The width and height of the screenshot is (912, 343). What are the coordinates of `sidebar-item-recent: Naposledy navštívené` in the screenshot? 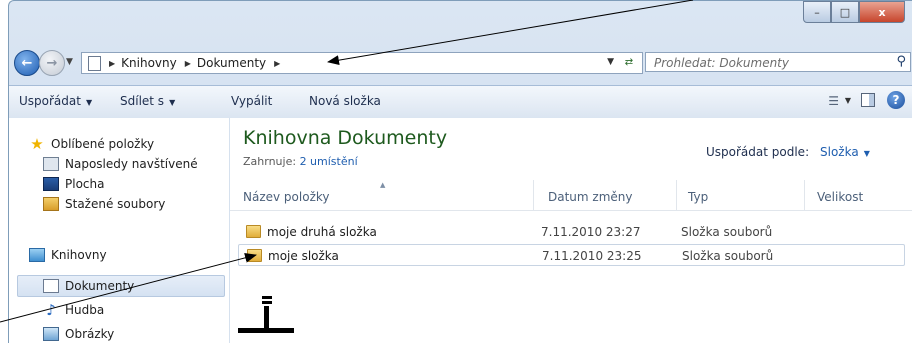 It's located at (120, 164).